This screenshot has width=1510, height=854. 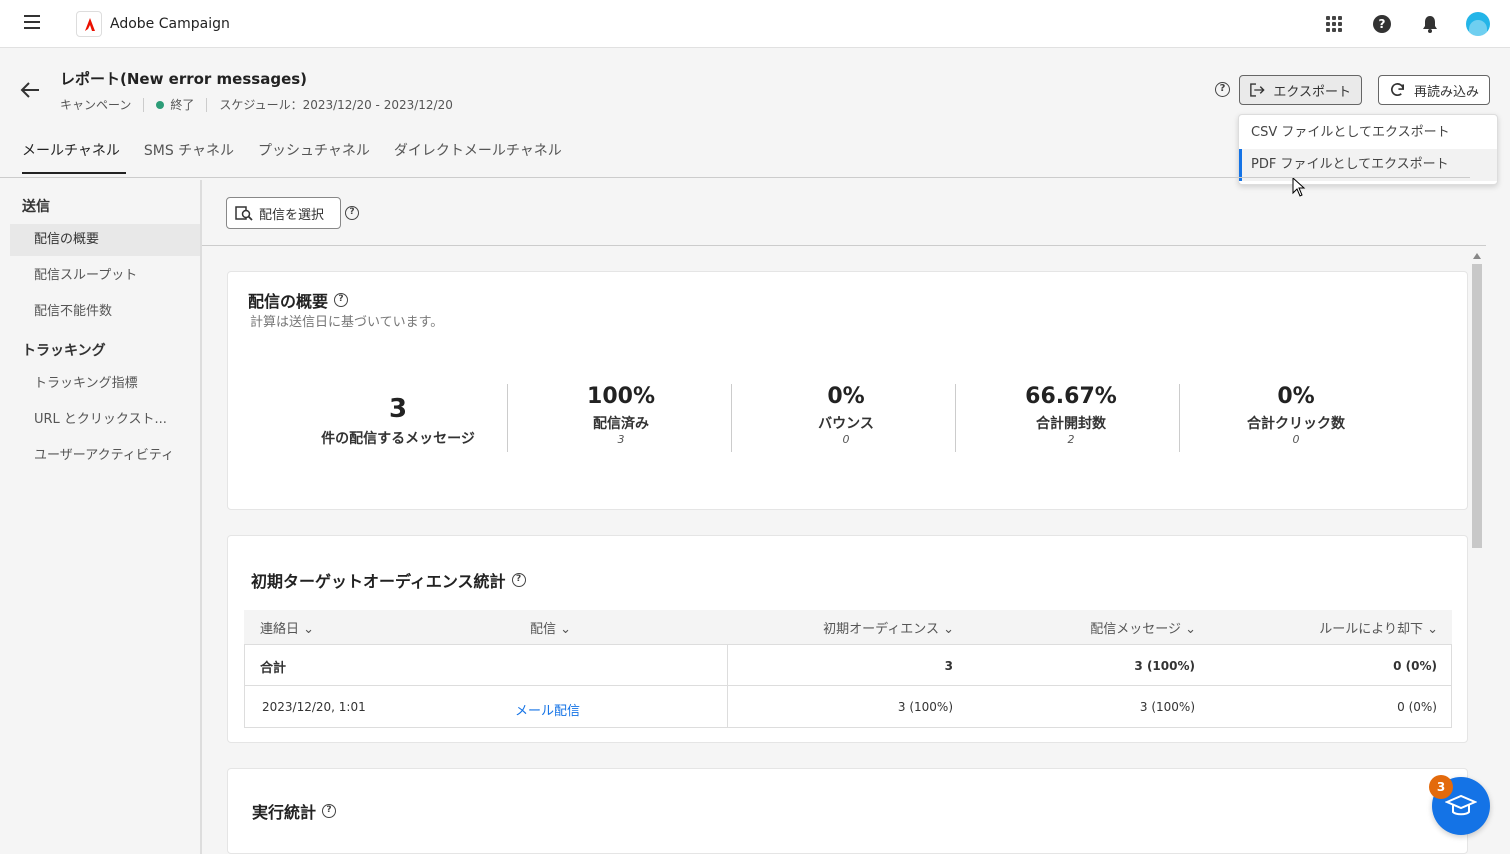 What do you see at coordinates (925, 707) in the screenshot?
I see `cell-initial: 3 (100%)` at bounding box center [925, 707].